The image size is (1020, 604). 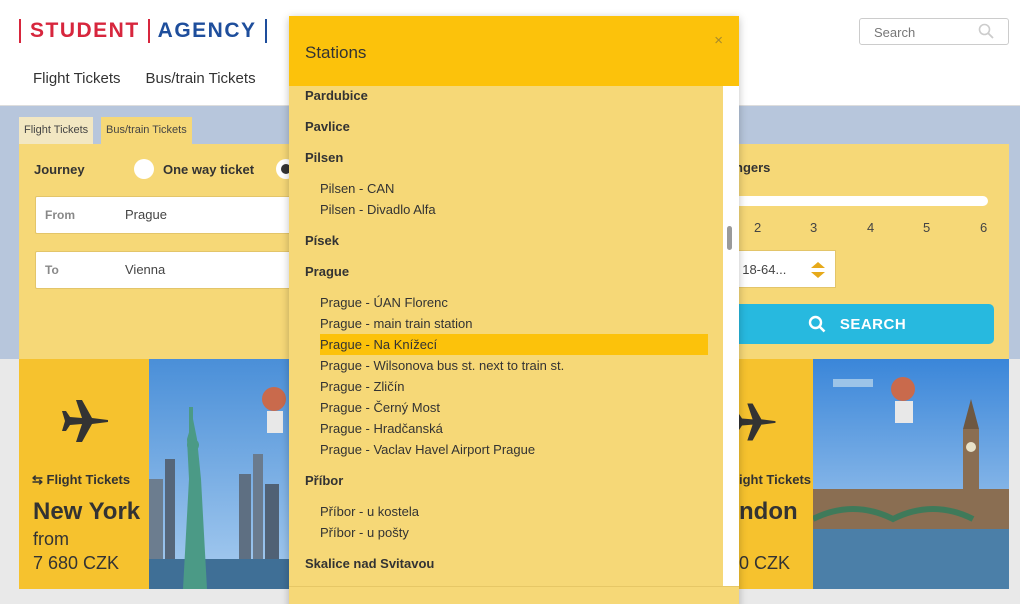 I want to click on station-group-pardubice: Pardubice, so click(x=336, y=95).